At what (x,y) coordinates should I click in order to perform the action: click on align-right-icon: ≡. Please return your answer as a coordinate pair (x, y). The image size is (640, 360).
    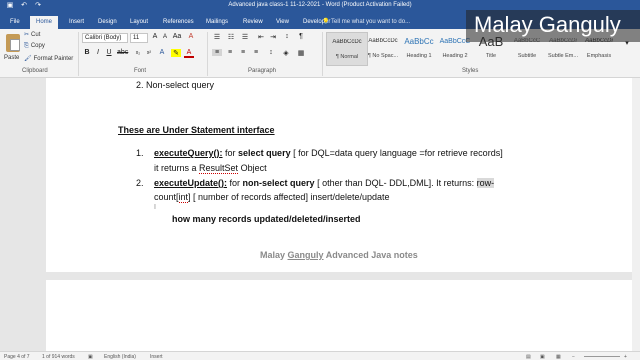
    Looking at the image, I should click on (243, 52).